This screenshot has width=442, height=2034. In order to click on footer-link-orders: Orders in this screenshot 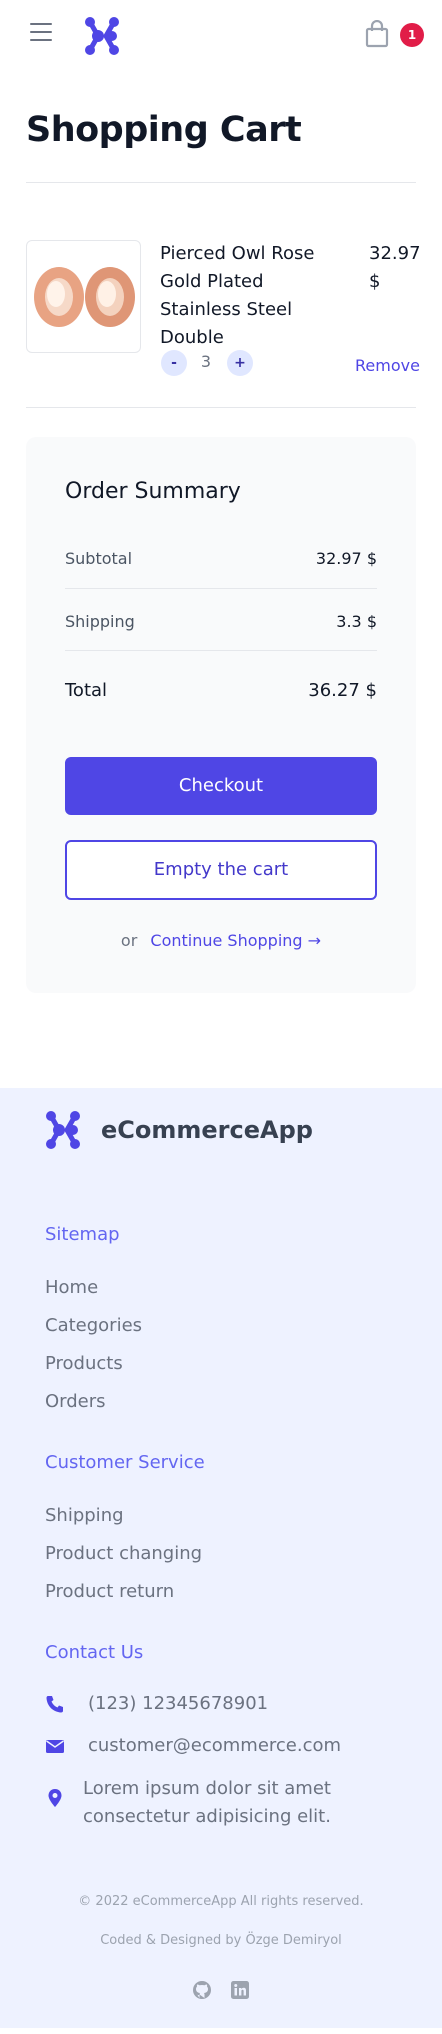, I will do `click(75, 1401)`.